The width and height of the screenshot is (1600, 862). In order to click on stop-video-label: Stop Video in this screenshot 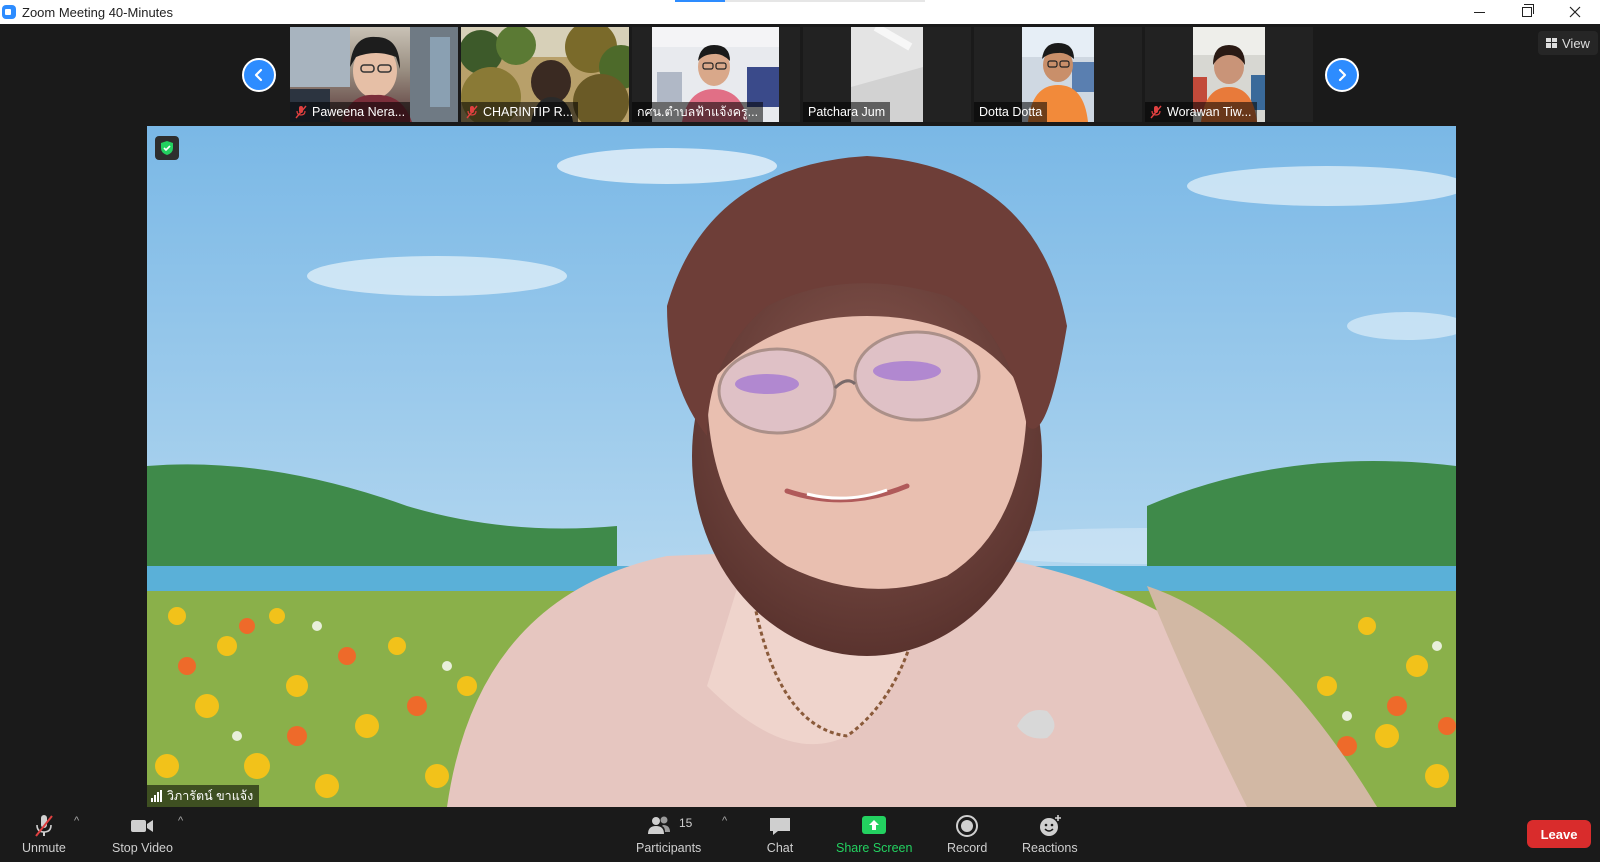, I will do `click(142, 848)`.